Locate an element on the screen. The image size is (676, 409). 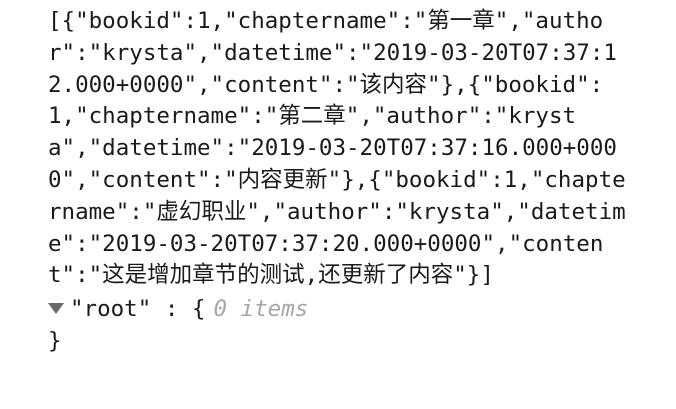
root-key: "root" is located at coordinates (111, 309).